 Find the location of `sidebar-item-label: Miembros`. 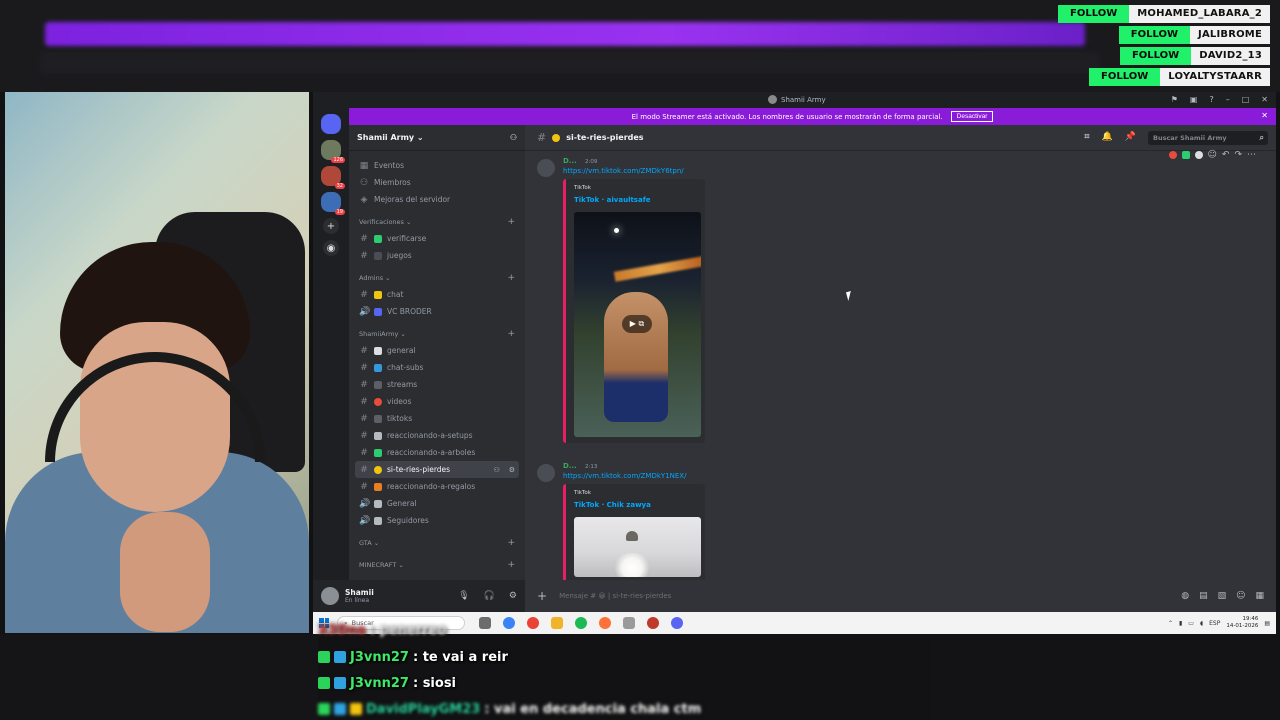

sidebar-item-label: Miembros is located at coordinates (392, 182).